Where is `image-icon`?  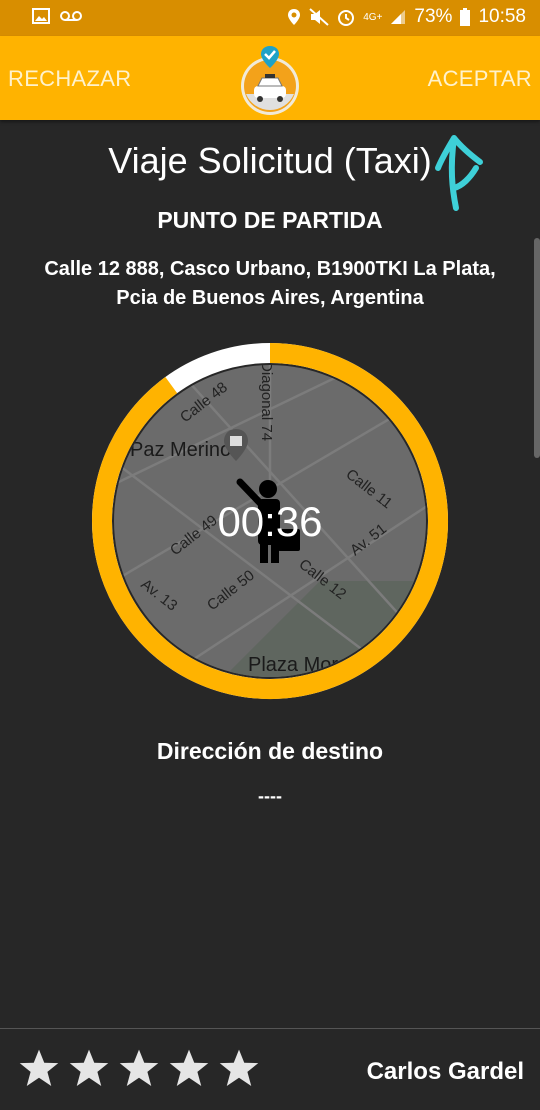
image-icon is located at coordinates (41, 16).